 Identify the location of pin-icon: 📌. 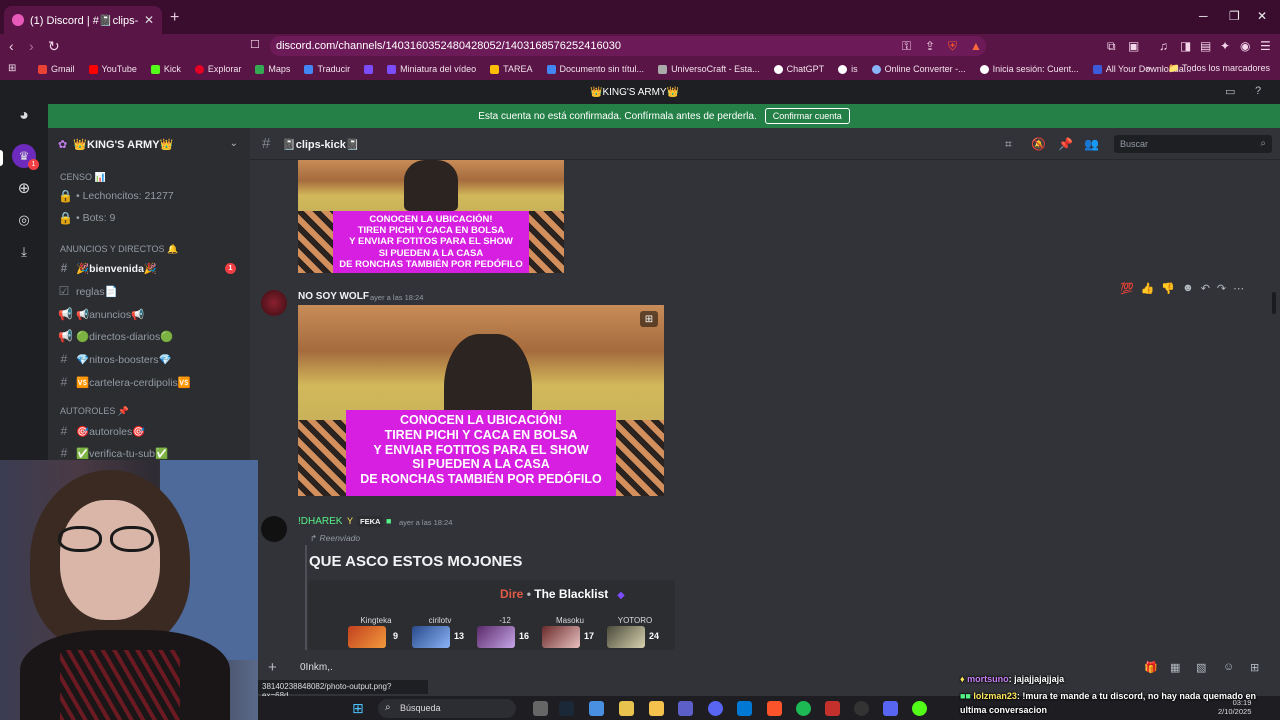
(1065, 144).